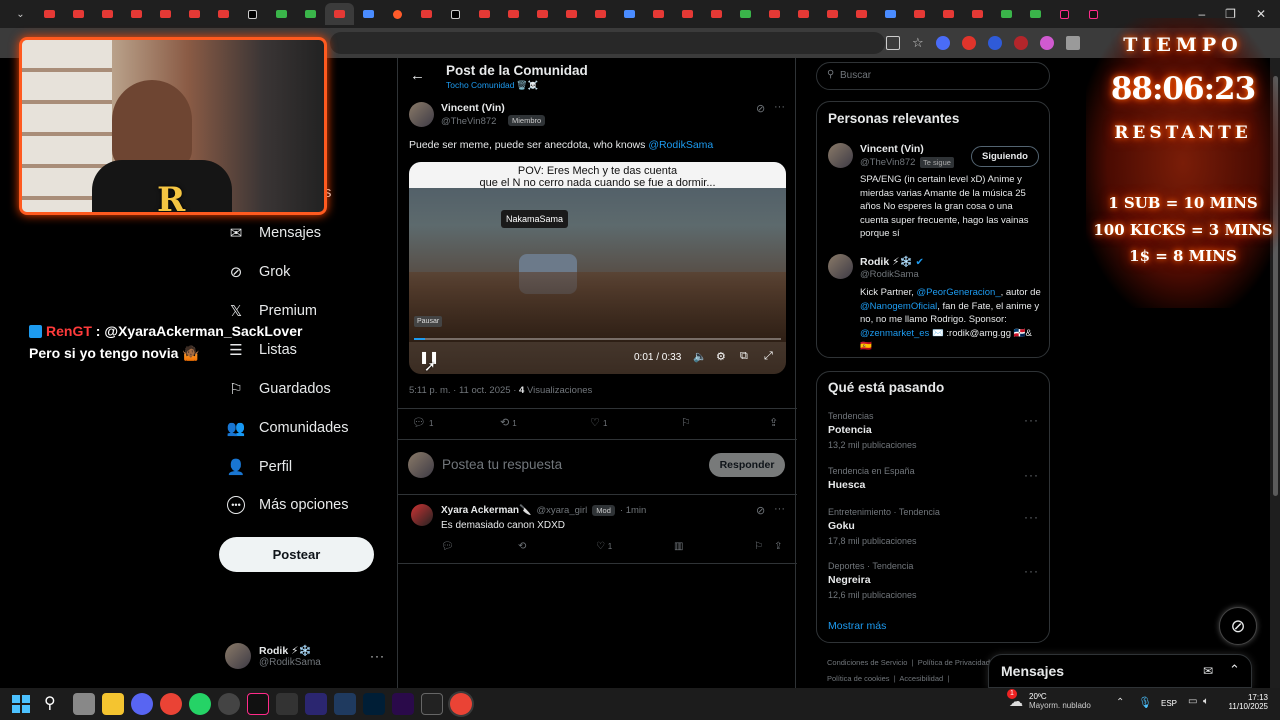 The width and height of the screenshot is (1280, 720). Describe the element at coordinates (768, 356) in the screenshot. I see `fullscreen-icon: ⤢` at that location.